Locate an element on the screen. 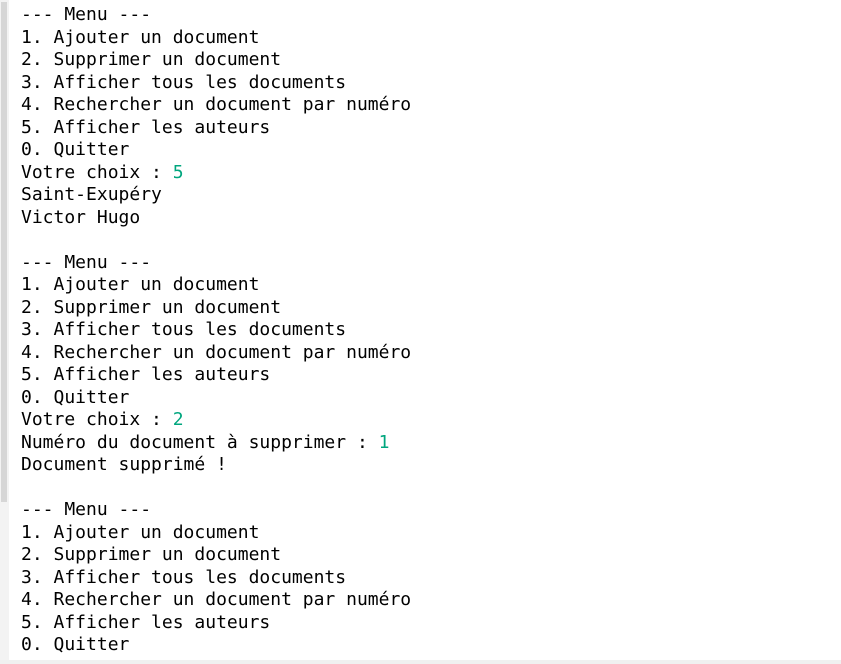 This screenshot has width=841, height=664. console-line: Numéro du document à supprimer : 1 is located at coordinates (216, 443).